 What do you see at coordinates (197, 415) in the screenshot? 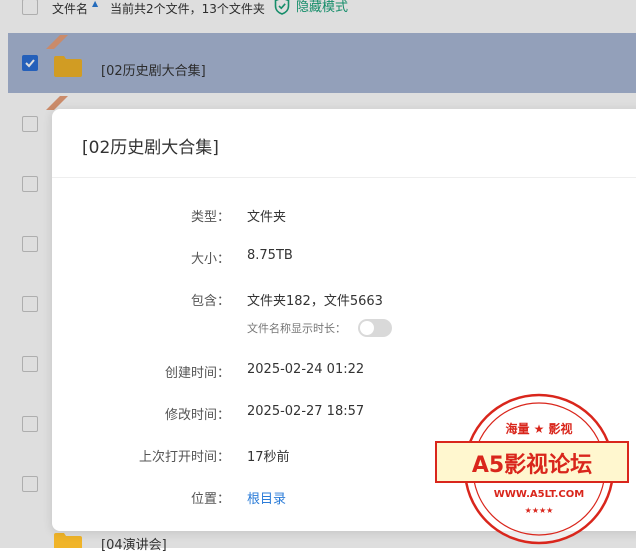
I see `modified-label: 修改时间：` at bounding box center [197, 415].